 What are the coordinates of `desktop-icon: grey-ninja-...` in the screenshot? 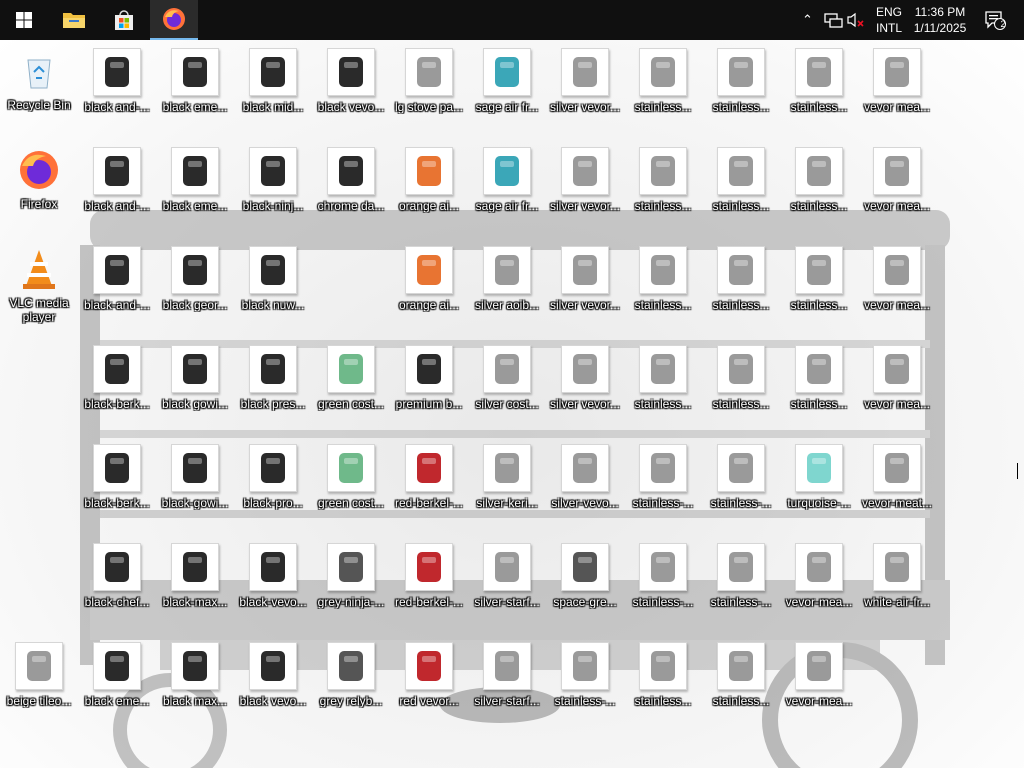 It's located at (351, 587).